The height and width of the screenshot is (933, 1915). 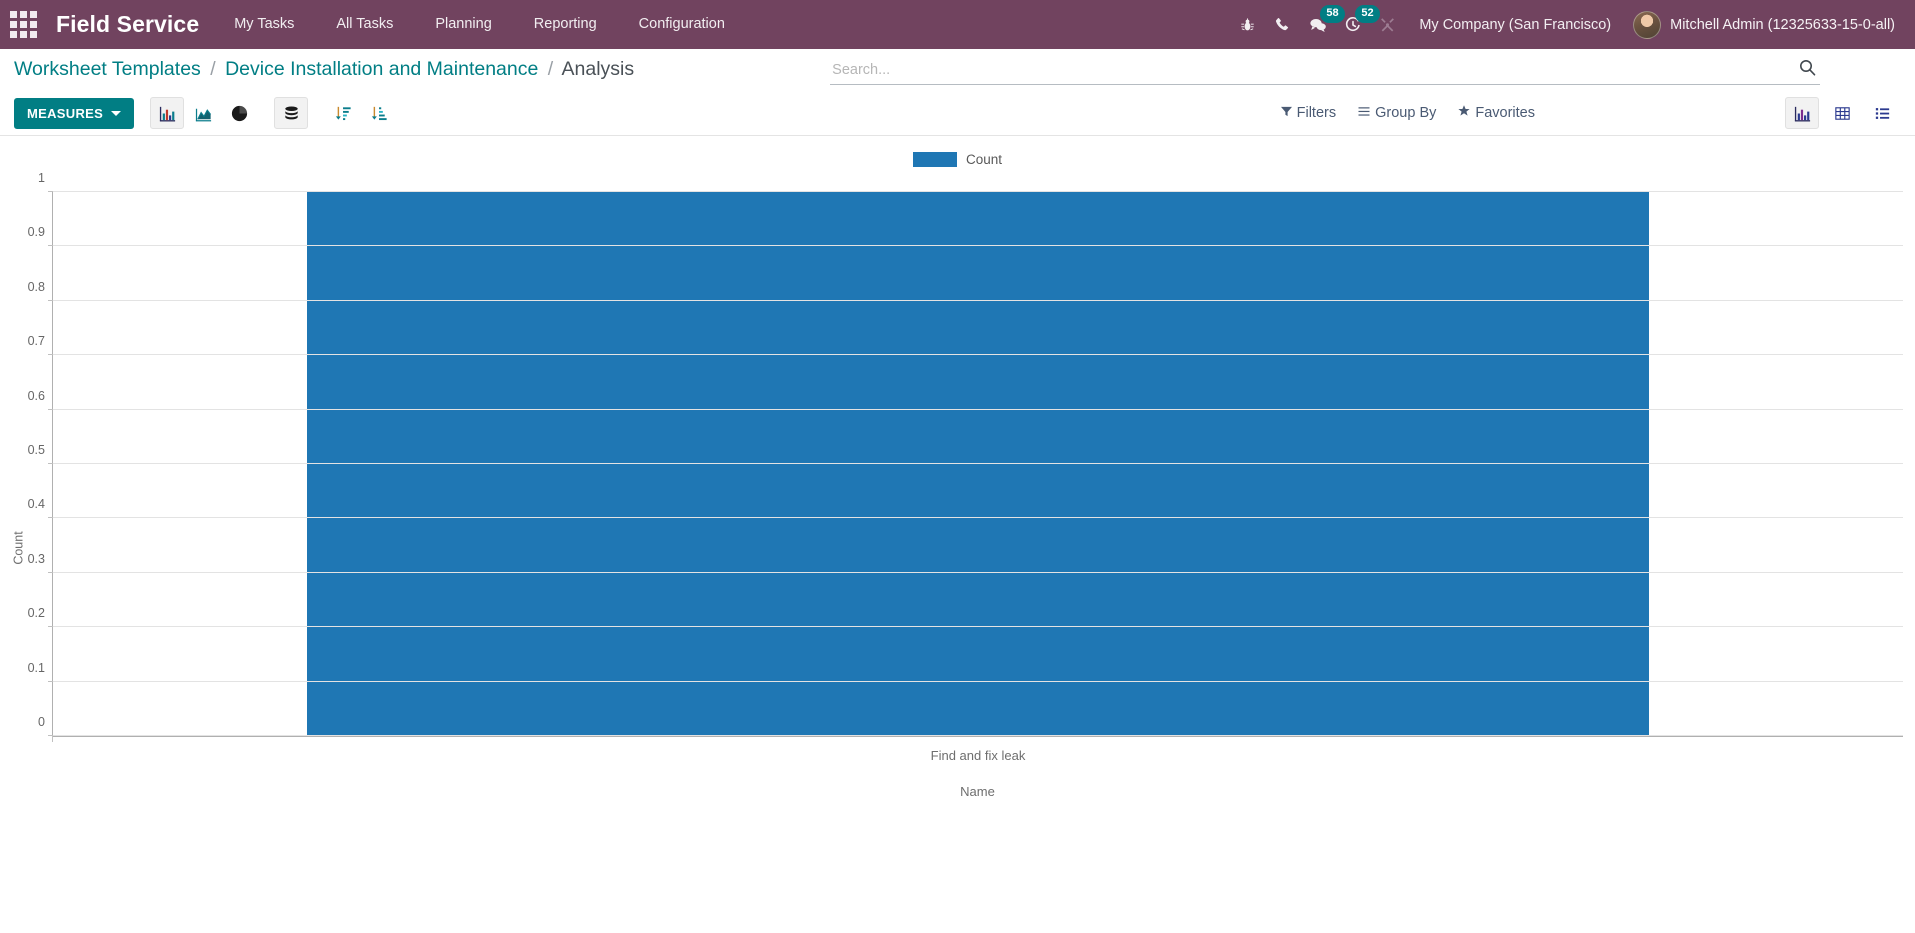 What do you see at coordinates (978, 755) in the screenshot?
I see `x-axis-tick-label: Find and fix leak` at bounding box center [978, 755].